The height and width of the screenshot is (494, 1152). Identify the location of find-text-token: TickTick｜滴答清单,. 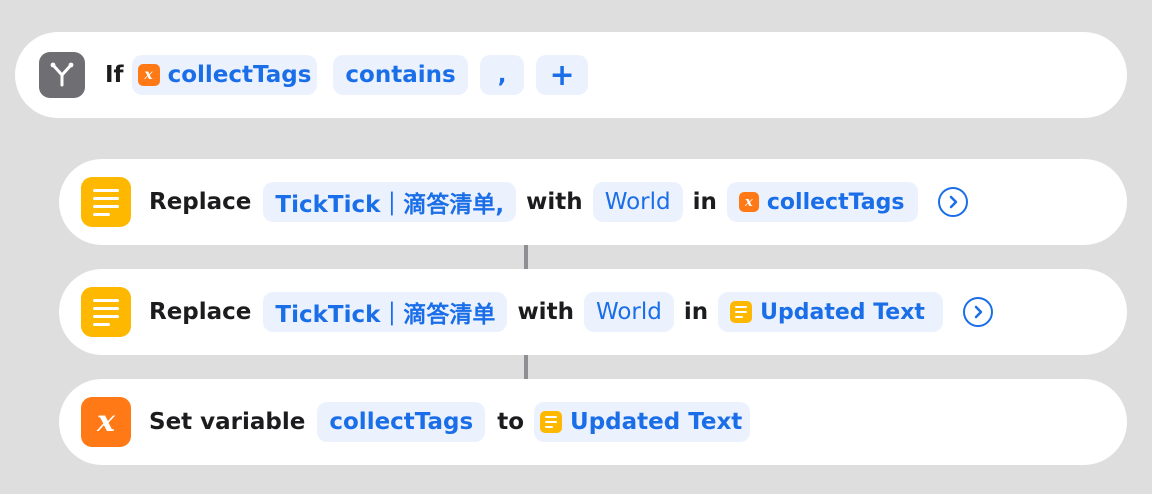
(390, 202).